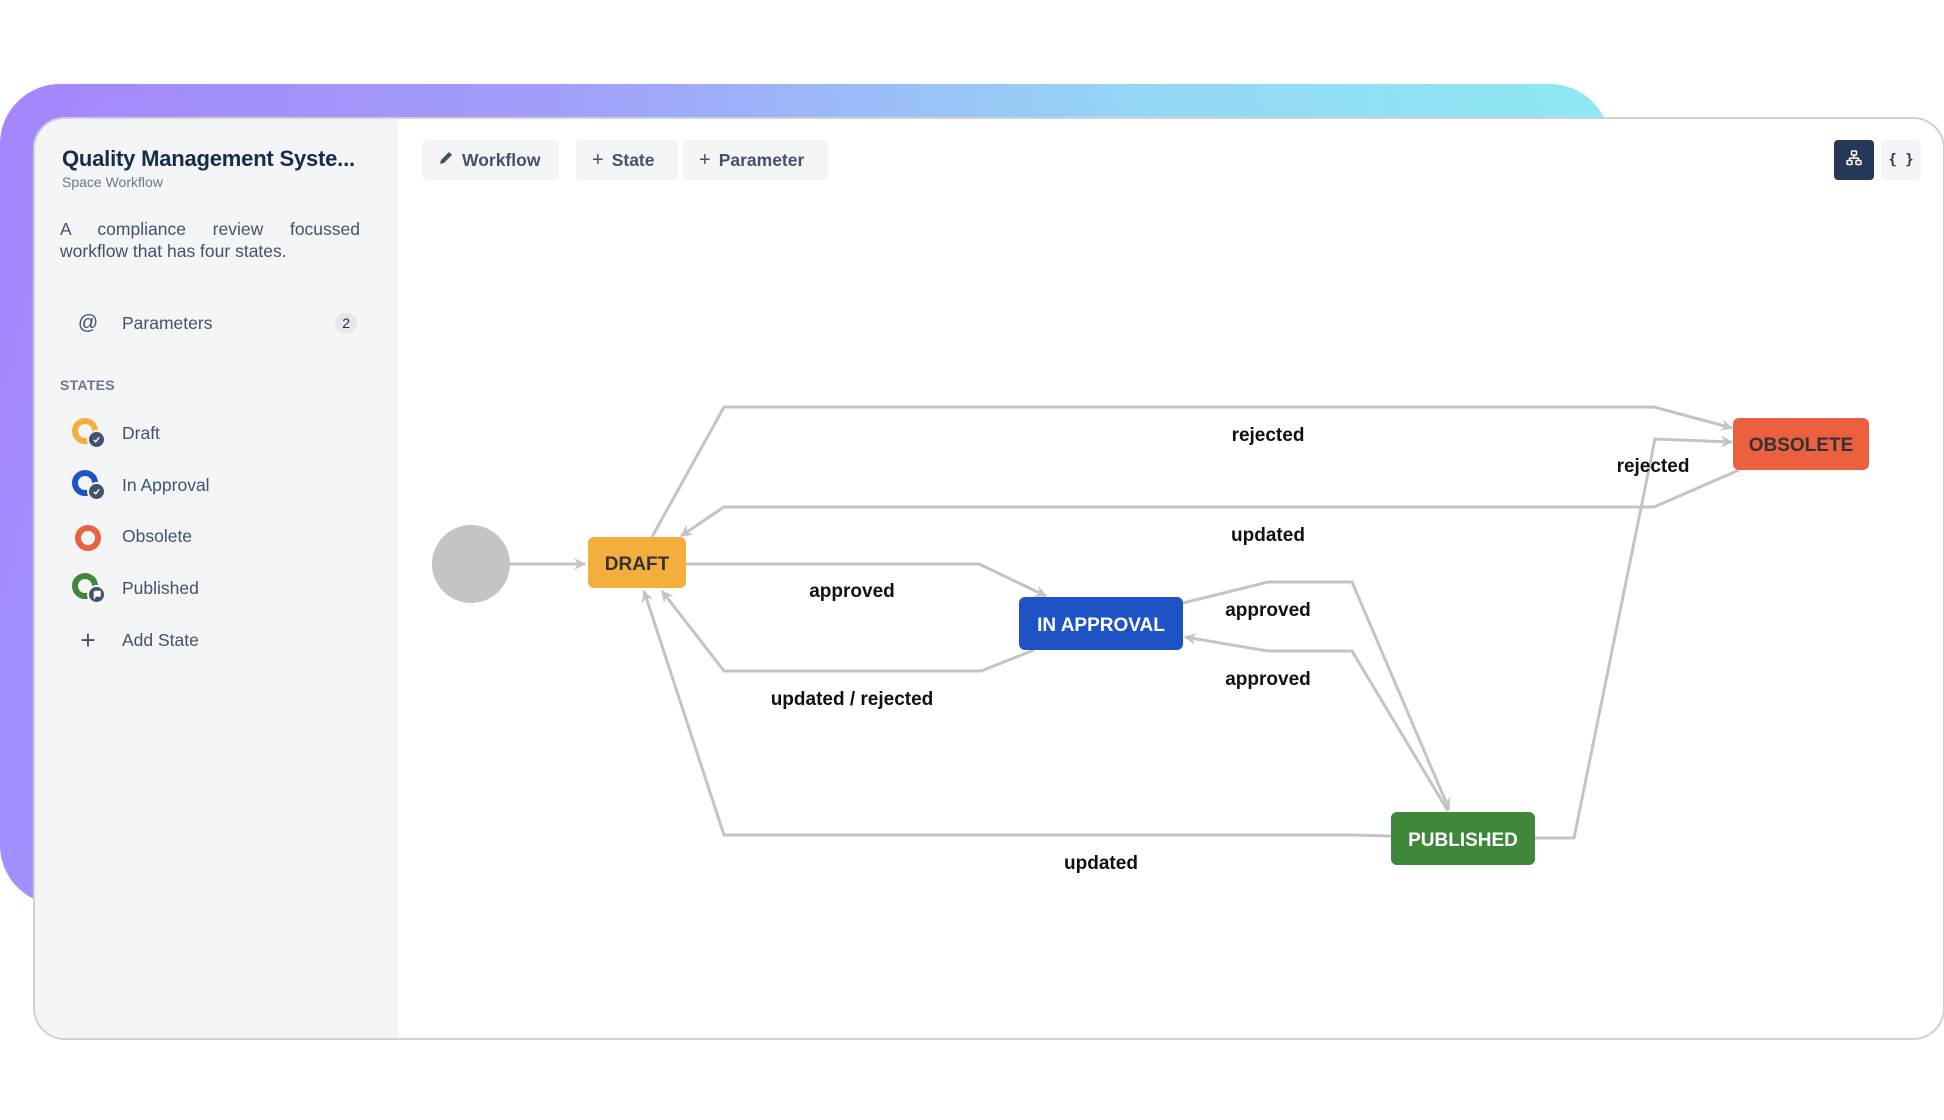 The height and width of the screenshot is (1120, 1944). I want to click on published-node: PUBLISHED, so click(1463, 838).